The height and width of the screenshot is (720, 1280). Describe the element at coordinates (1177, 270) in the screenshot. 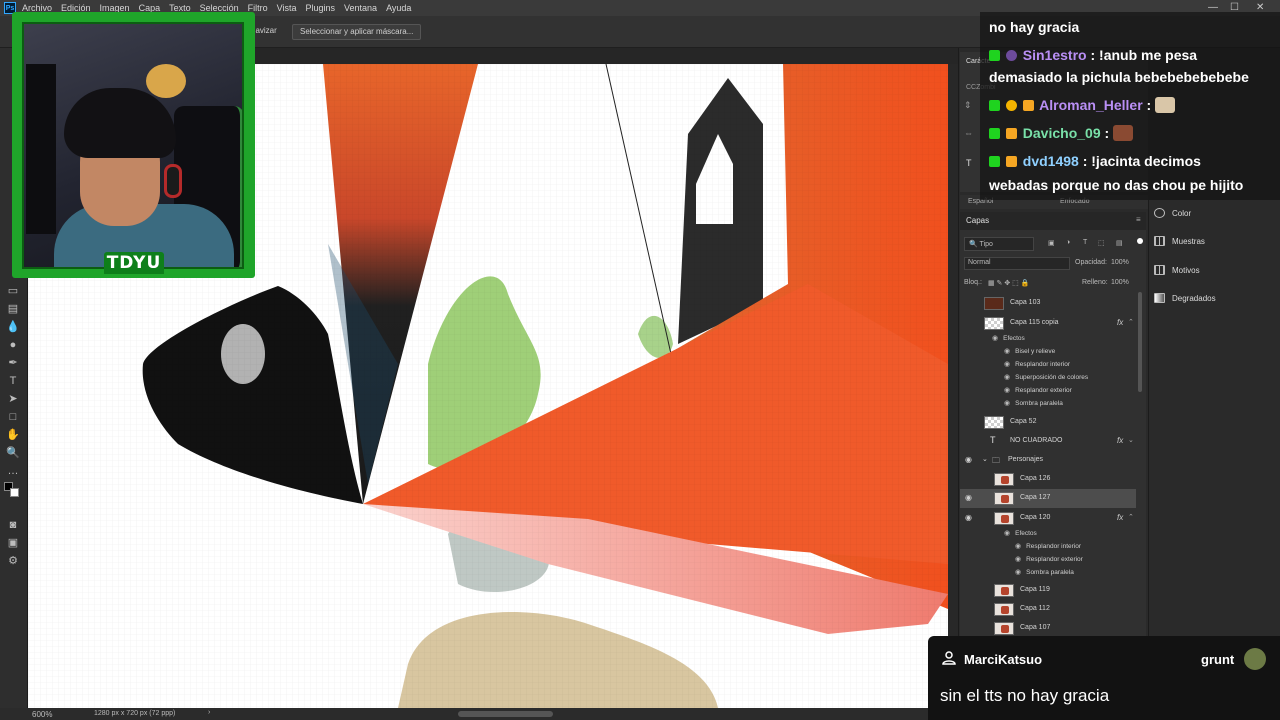

I see `dock-patterns: Motivos` at that location.